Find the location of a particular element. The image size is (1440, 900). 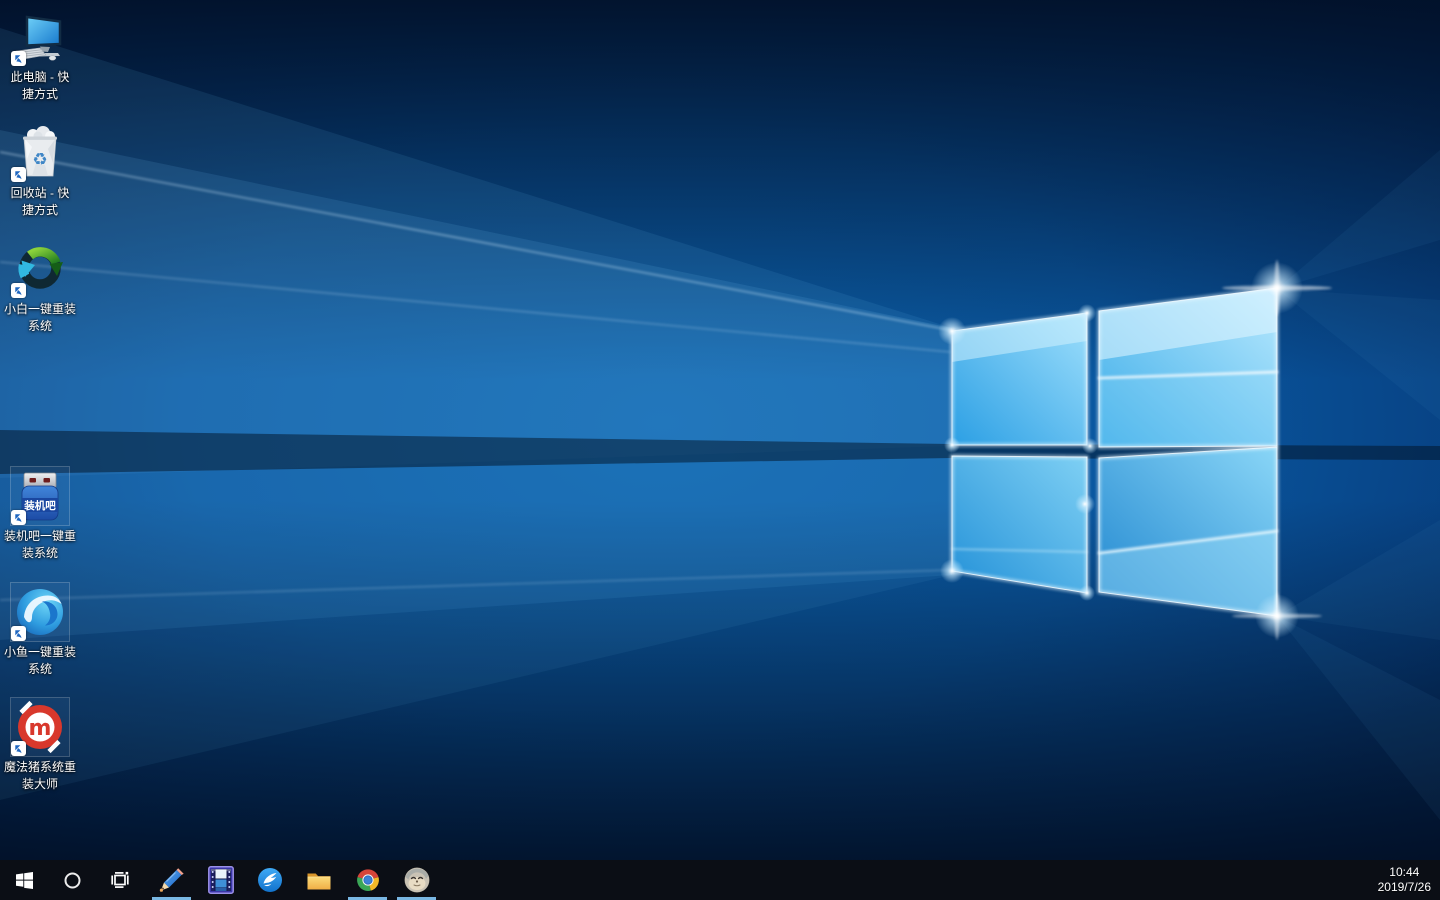

desktop-icon-label: 魔法猪系统重 装大师 is located at coordinates (39, 775).